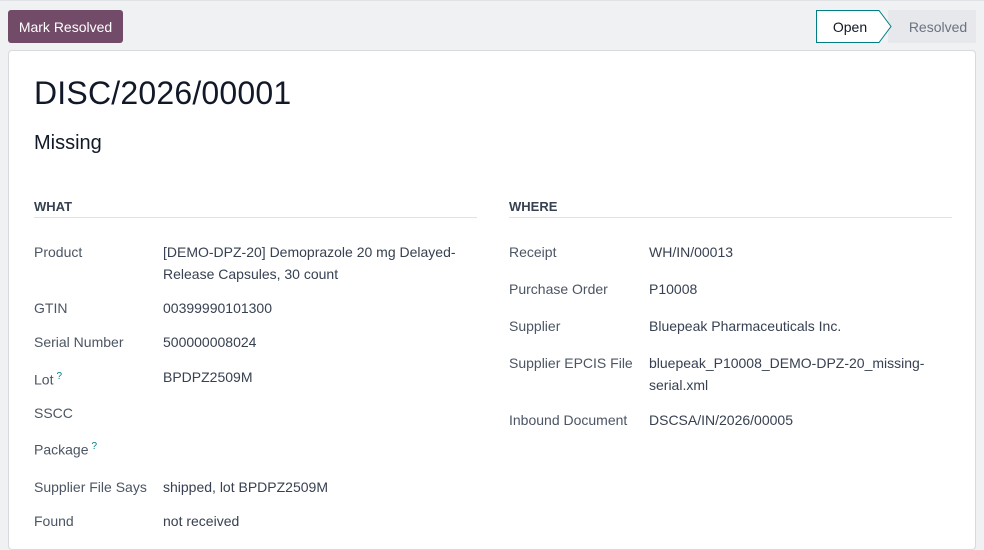 The height and width of the screenshot is (550, 984). Describe the element at coordinates (210, 342) in the screenshot. I see `serial-value: 500000008024` at that location.